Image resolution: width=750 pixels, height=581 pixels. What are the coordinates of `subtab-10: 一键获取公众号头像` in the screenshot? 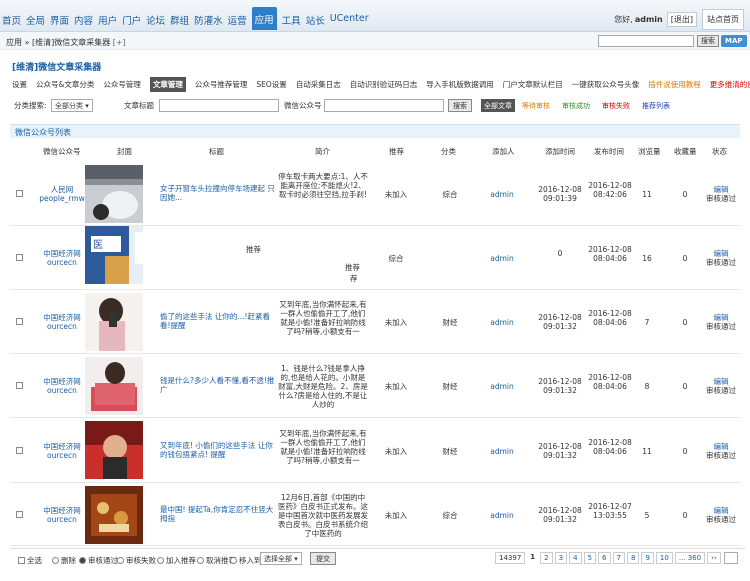 It's located at (606, 84).